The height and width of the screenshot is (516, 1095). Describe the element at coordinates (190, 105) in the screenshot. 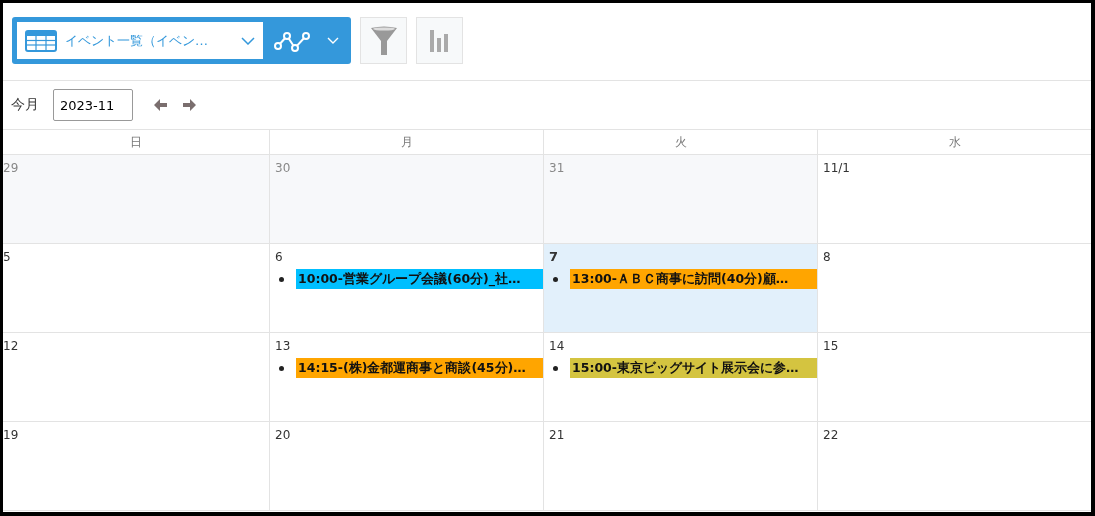

I see `arrow-right-icon` at that location.